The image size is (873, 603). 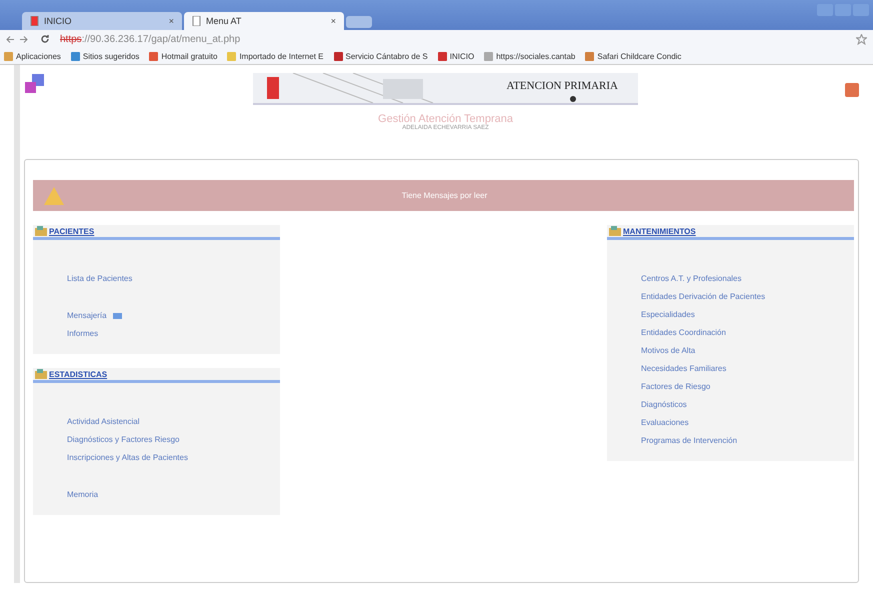 I want to click on bookmark: INICIO, so click(x=456, y=56).